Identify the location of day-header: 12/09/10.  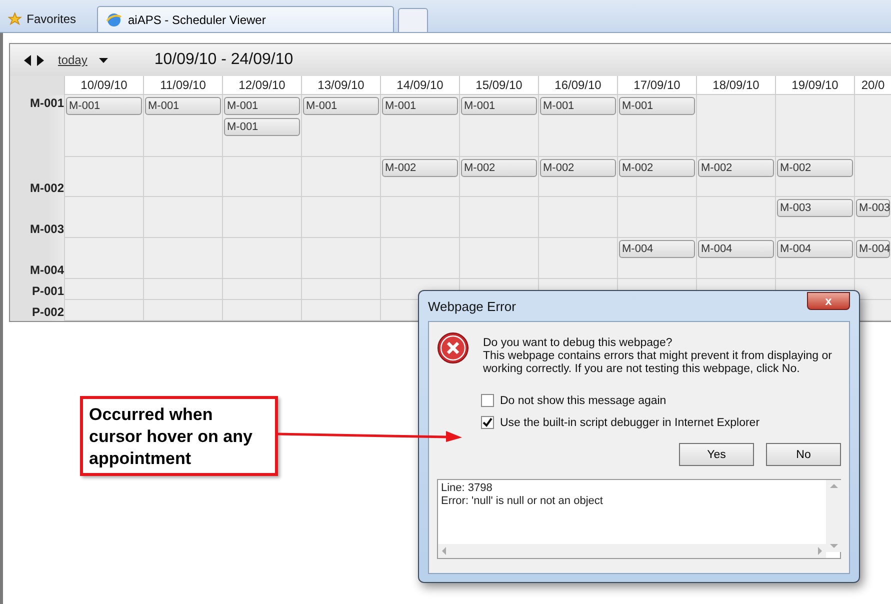
(261, 85).